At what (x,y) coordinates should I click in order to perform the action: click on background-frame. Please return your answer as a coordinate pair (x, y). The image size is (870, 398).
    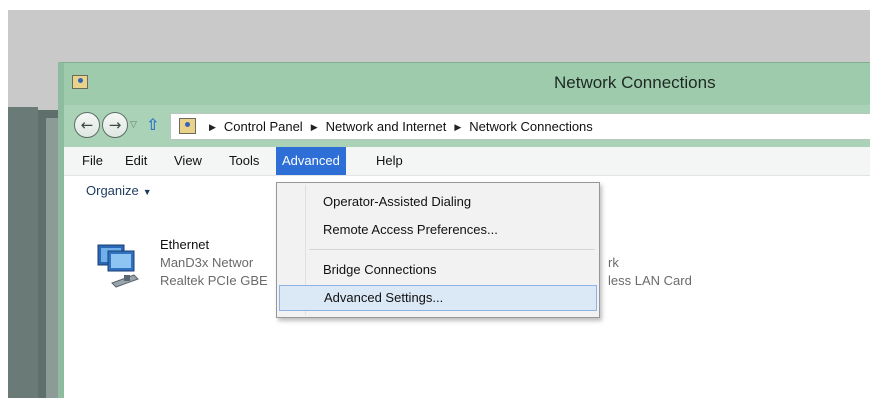
    Looking at the image, I should click on (48, 254).